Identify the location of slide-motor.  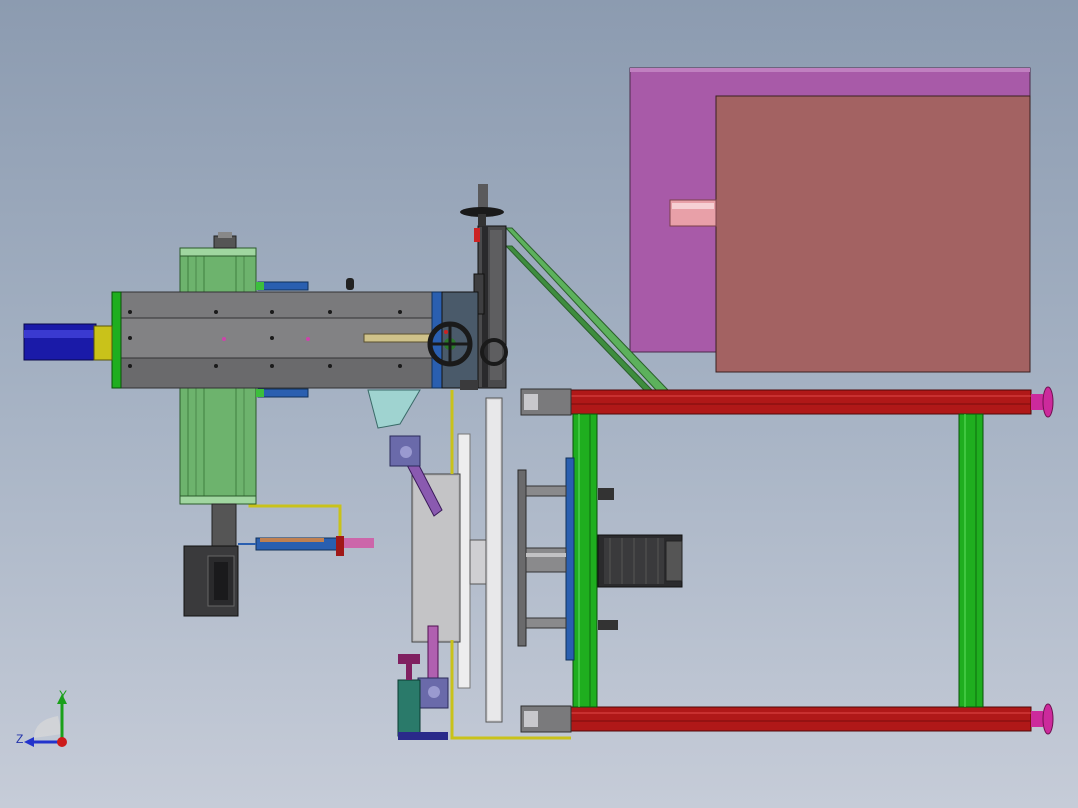
(60, 342).